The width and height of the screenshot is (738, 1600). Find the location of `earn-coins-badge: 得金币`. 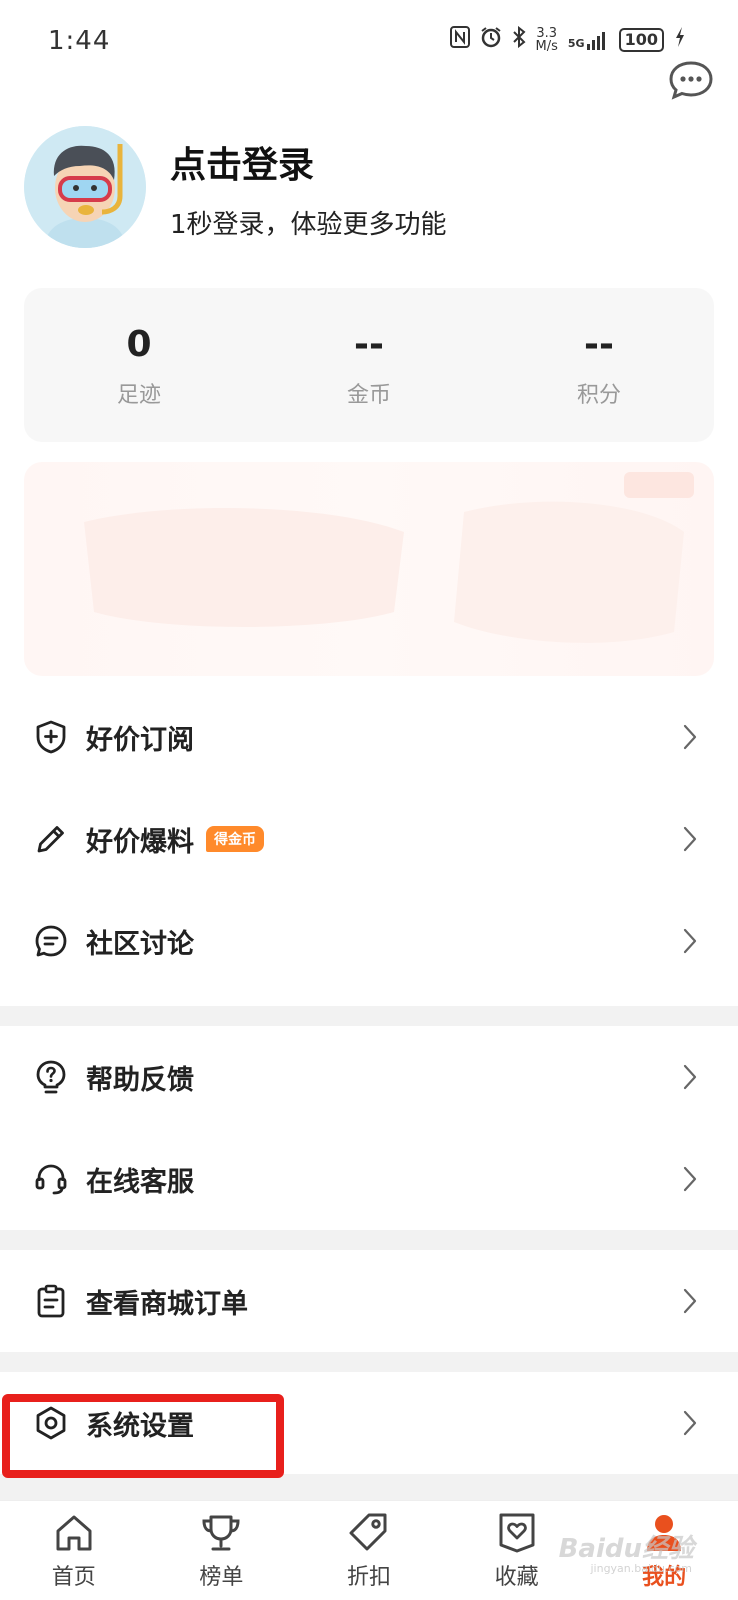

earn-coins-badge: 得金币 is located at coordinates (235, 839).